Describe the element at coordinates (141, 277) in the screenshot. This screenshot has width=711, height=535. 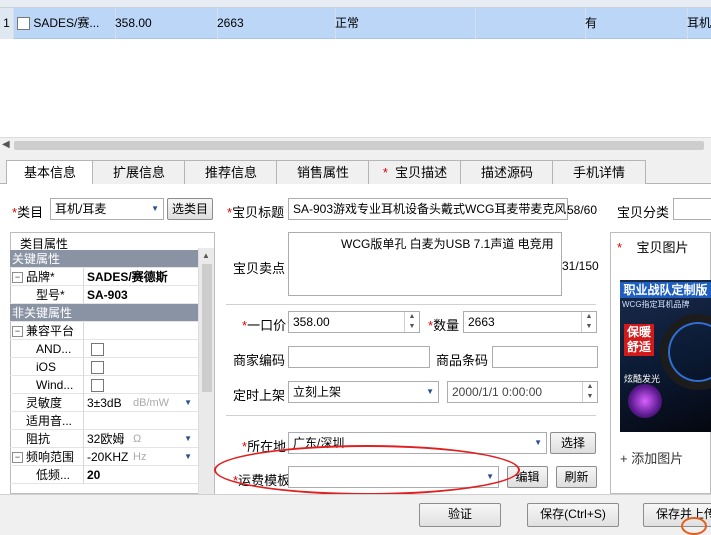
I see `props-value: SADES/赛德斯` at that location.